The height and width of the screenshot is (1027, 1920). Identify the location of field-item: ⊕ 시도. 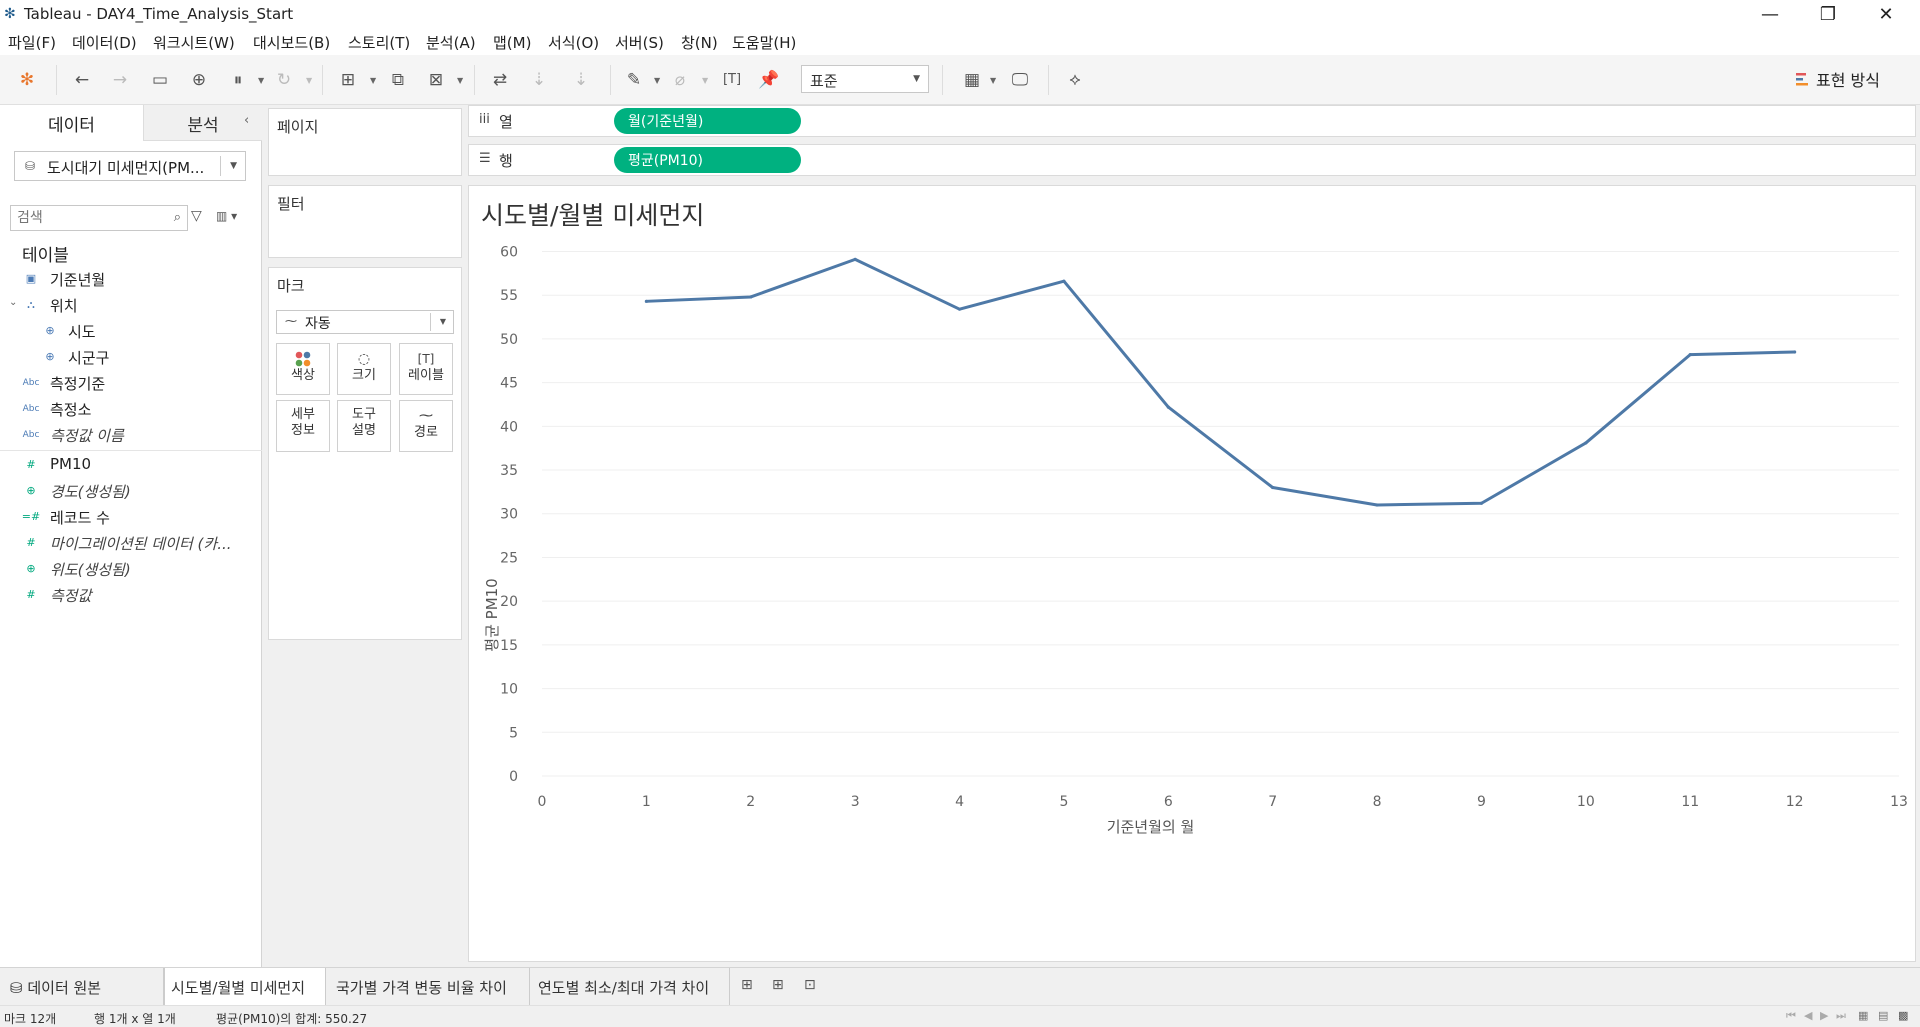
(131, 332).